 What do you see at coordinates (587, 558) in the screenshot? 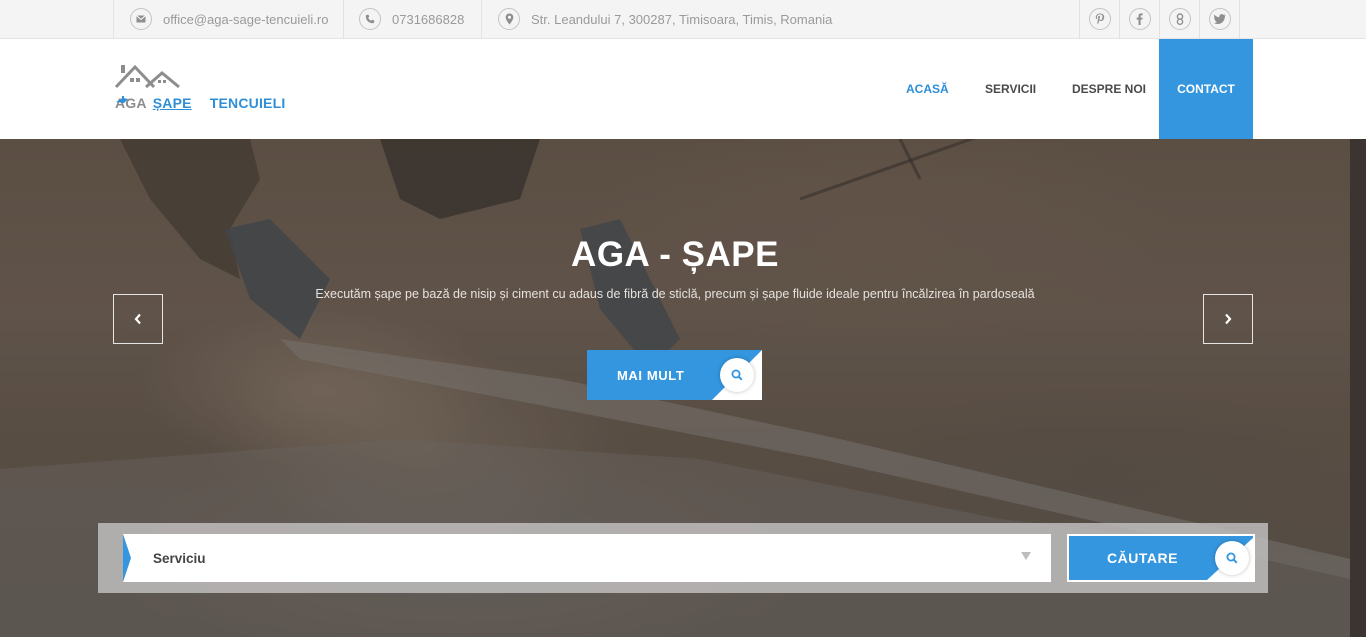
I see `service-select: Serviciu` at bounding box center [587, 558].